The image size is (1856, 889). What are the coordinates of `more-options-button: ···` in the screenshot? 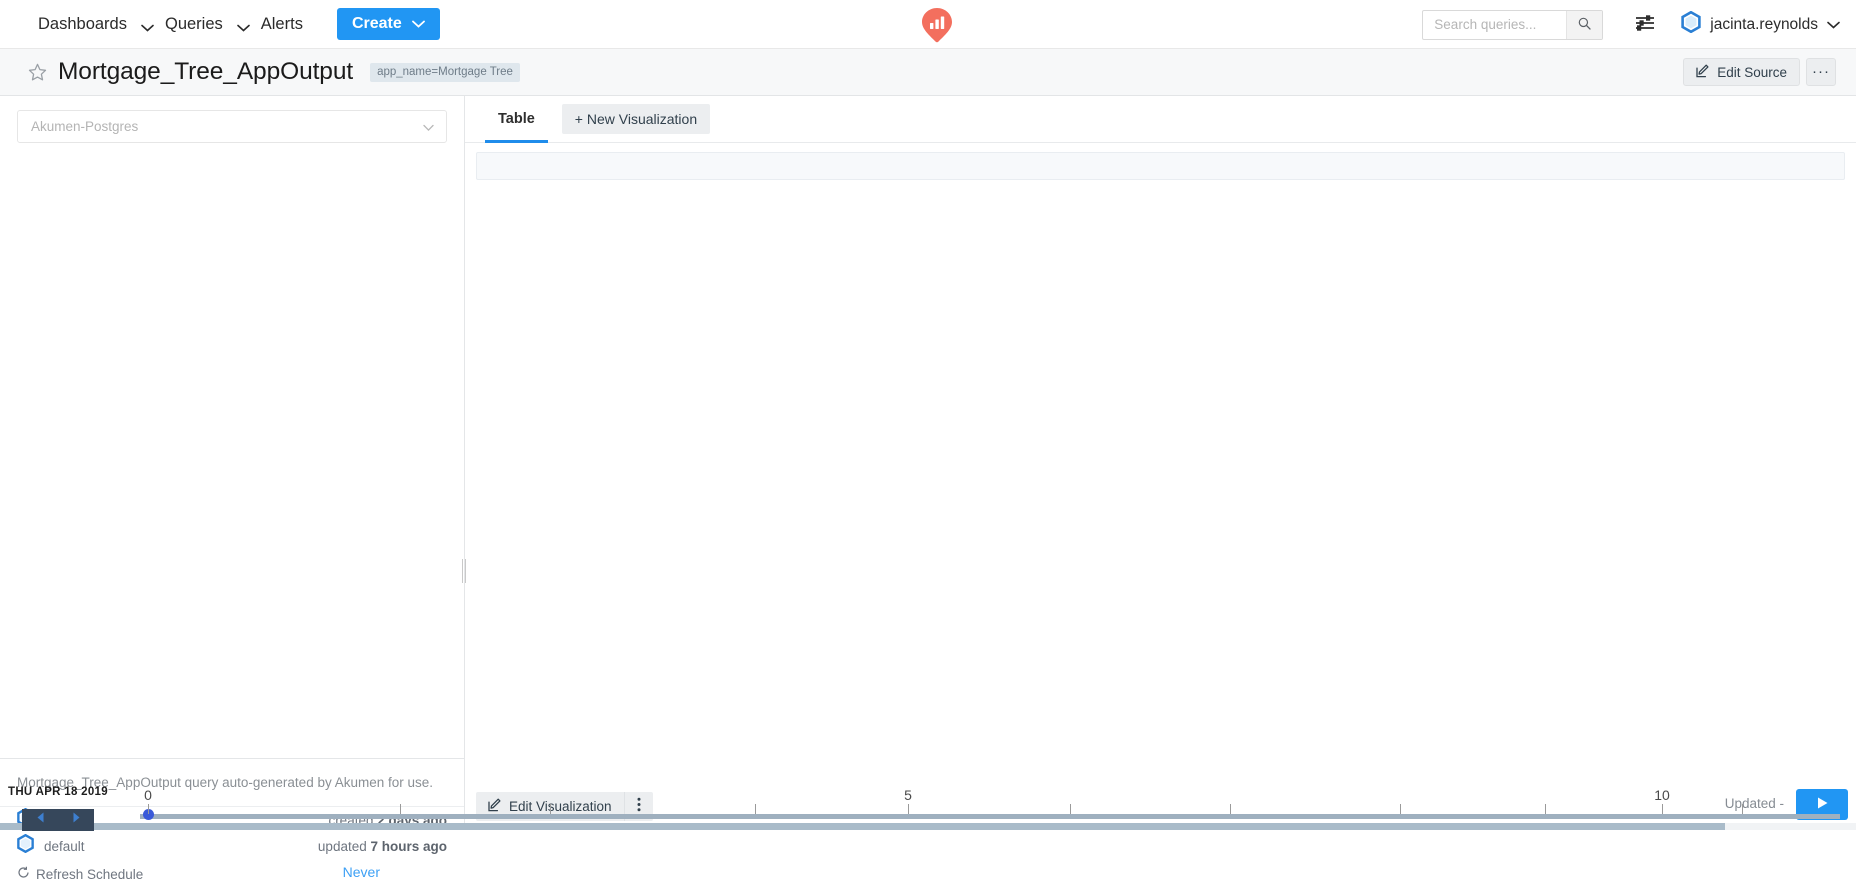 It's located at (1821, 72).